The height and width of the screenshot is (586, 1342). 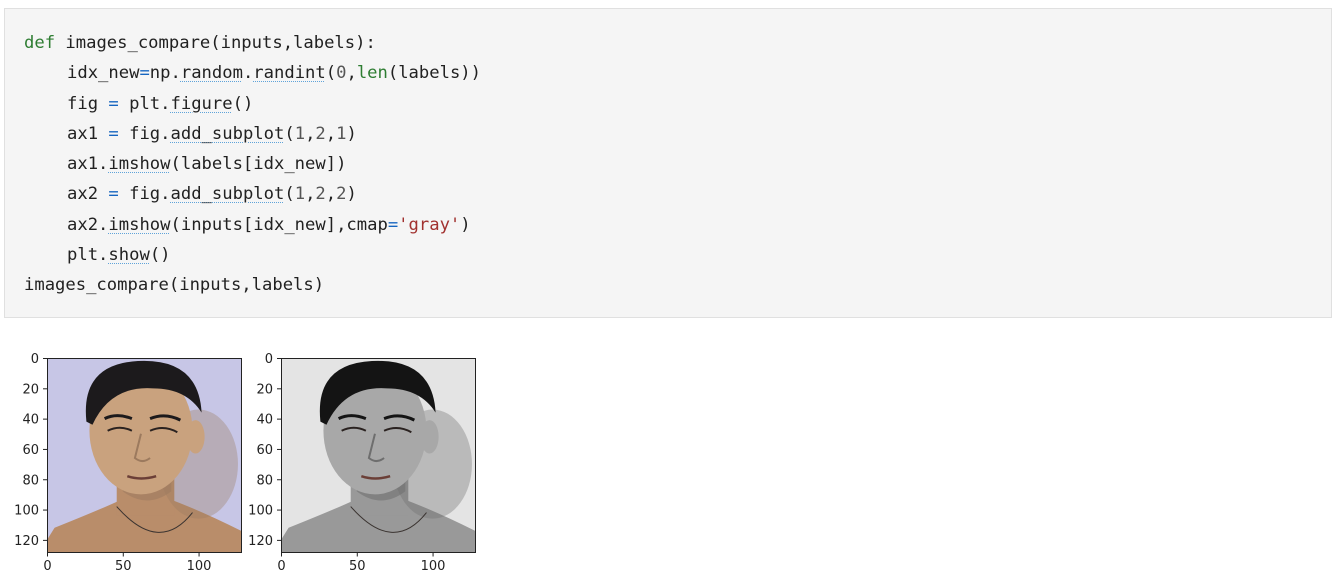 I want to click on code-token: ax2, so click(x=88, y=194).